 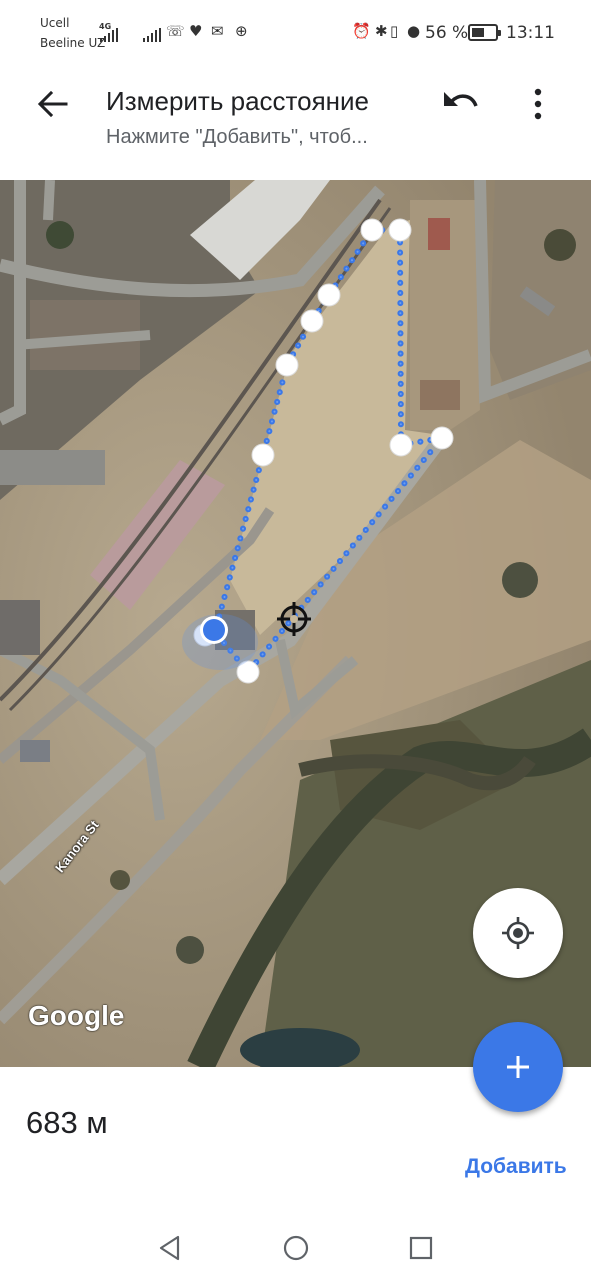 I want to click on undo-icon, so click(x=461, y=99).